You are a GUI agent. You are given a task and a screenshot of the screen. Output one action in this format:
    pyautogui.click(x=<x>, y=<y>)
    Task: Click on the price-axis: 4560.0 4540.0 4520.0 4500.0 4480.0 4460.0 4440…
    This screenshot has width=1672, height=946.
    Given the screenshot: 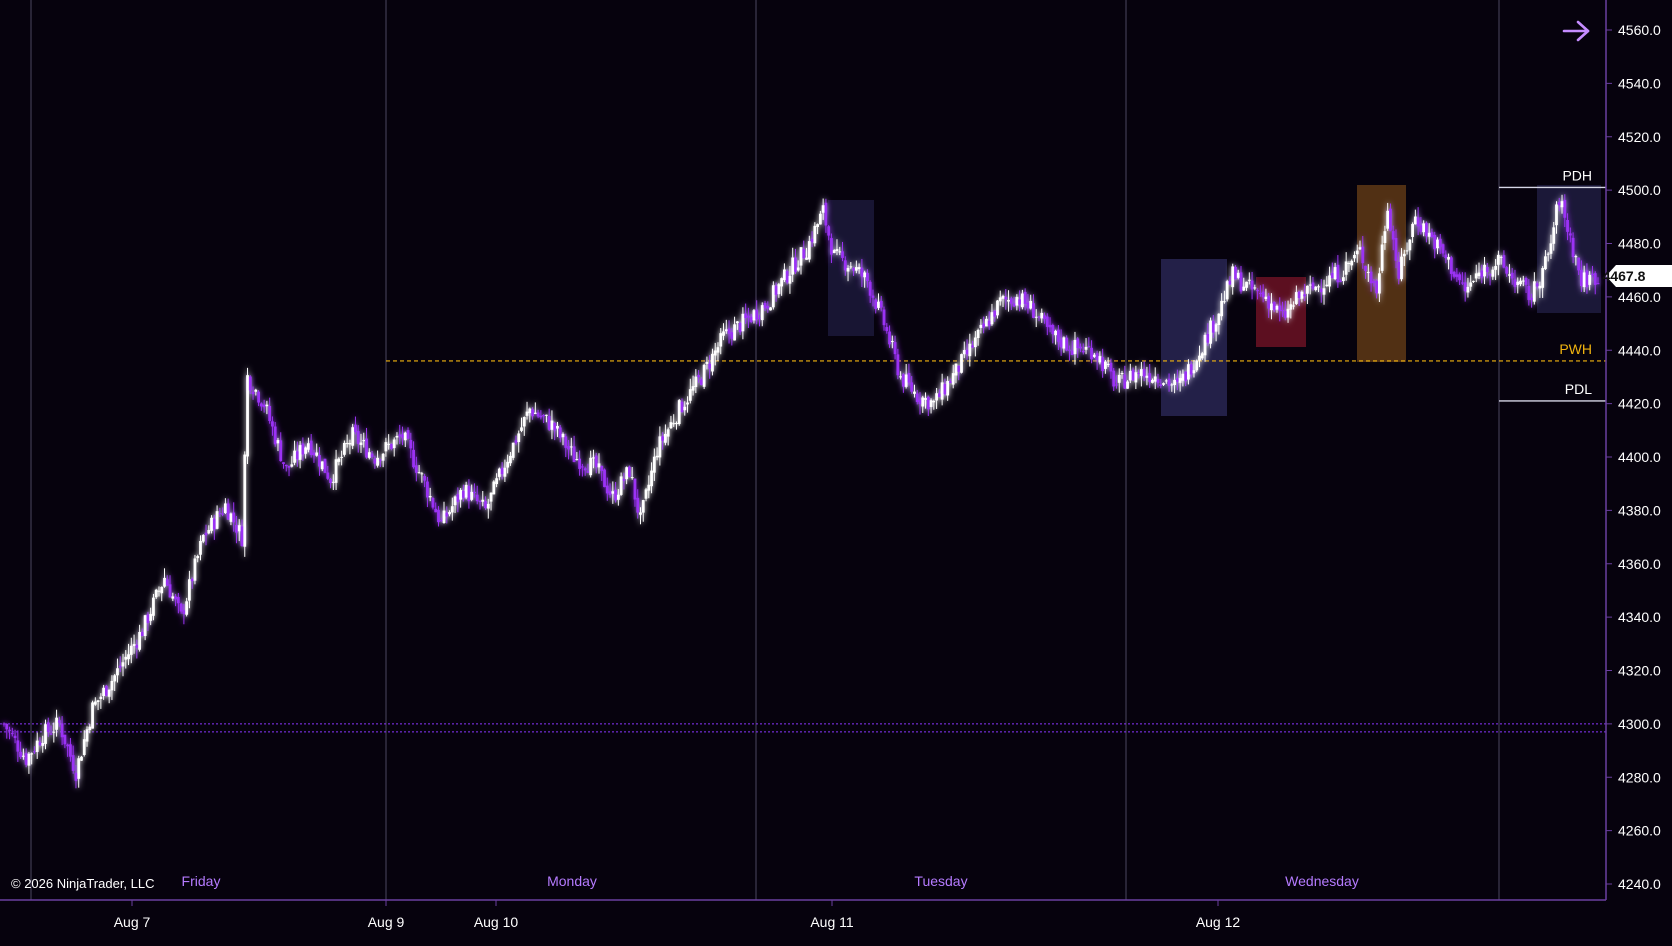 What is the action you would take?
    pyautogui.click(x=1633, y=450)
    